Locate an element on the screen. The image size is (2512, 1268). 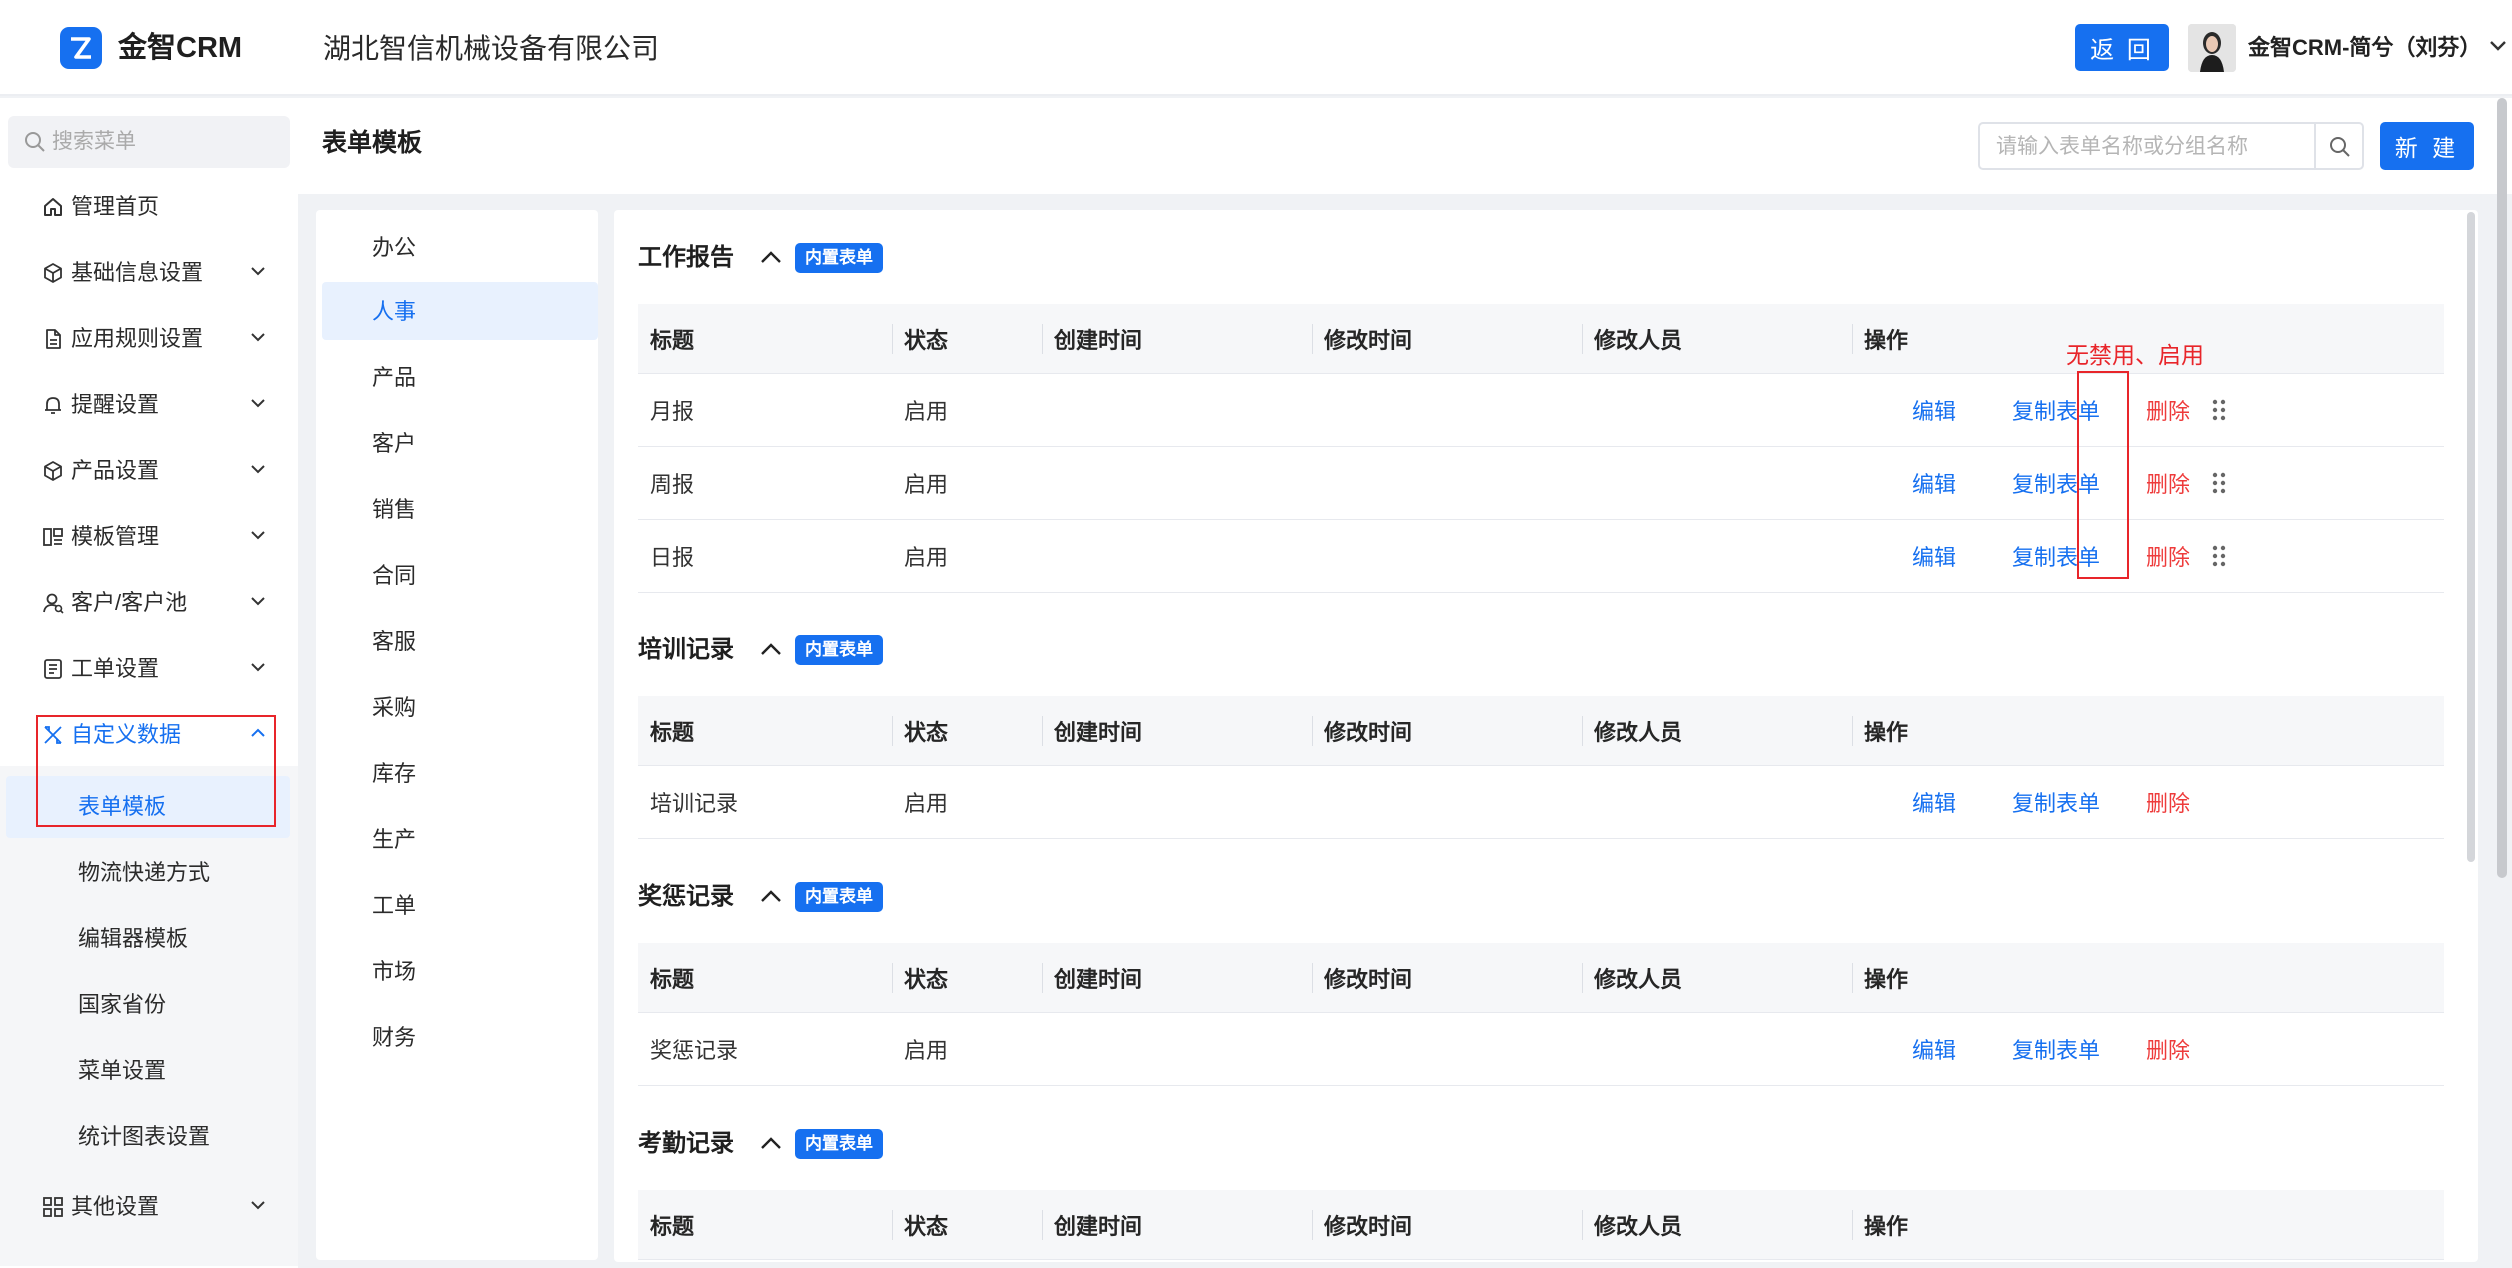
new-form-button: 新 建 is located at coordinates (2427, 146).